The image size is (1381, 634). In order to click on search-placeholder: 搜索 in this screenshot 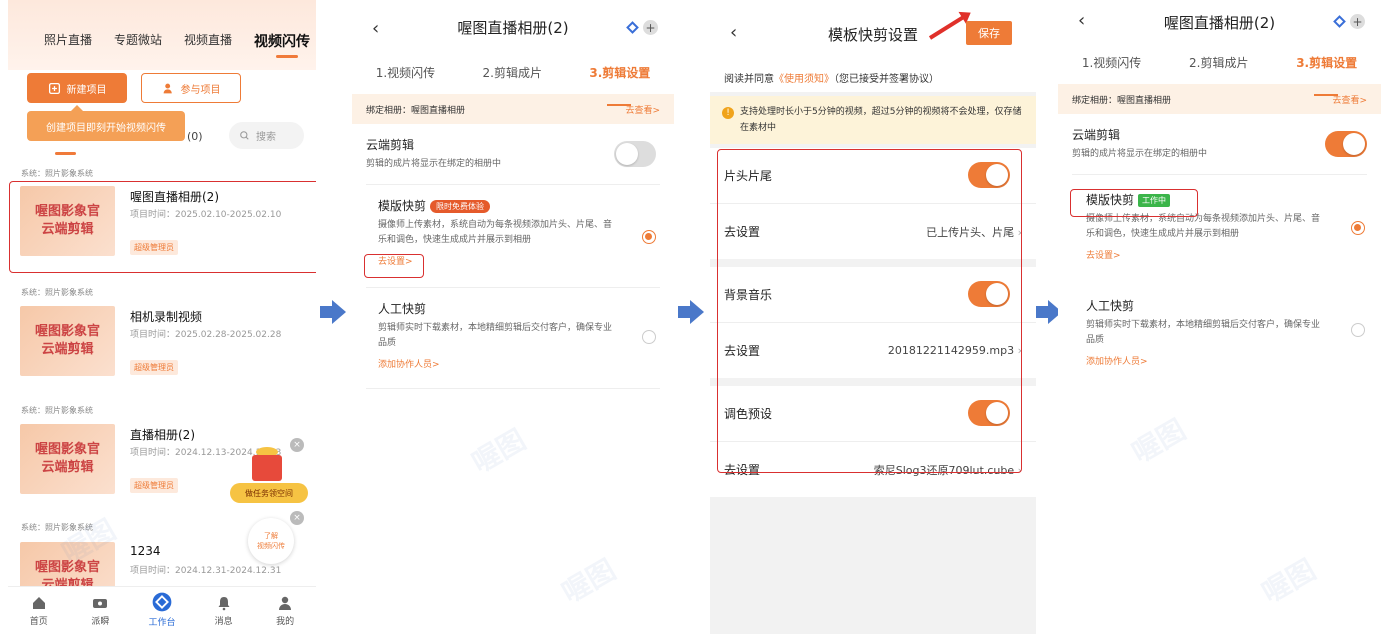, I will do `click(266, 137)`.